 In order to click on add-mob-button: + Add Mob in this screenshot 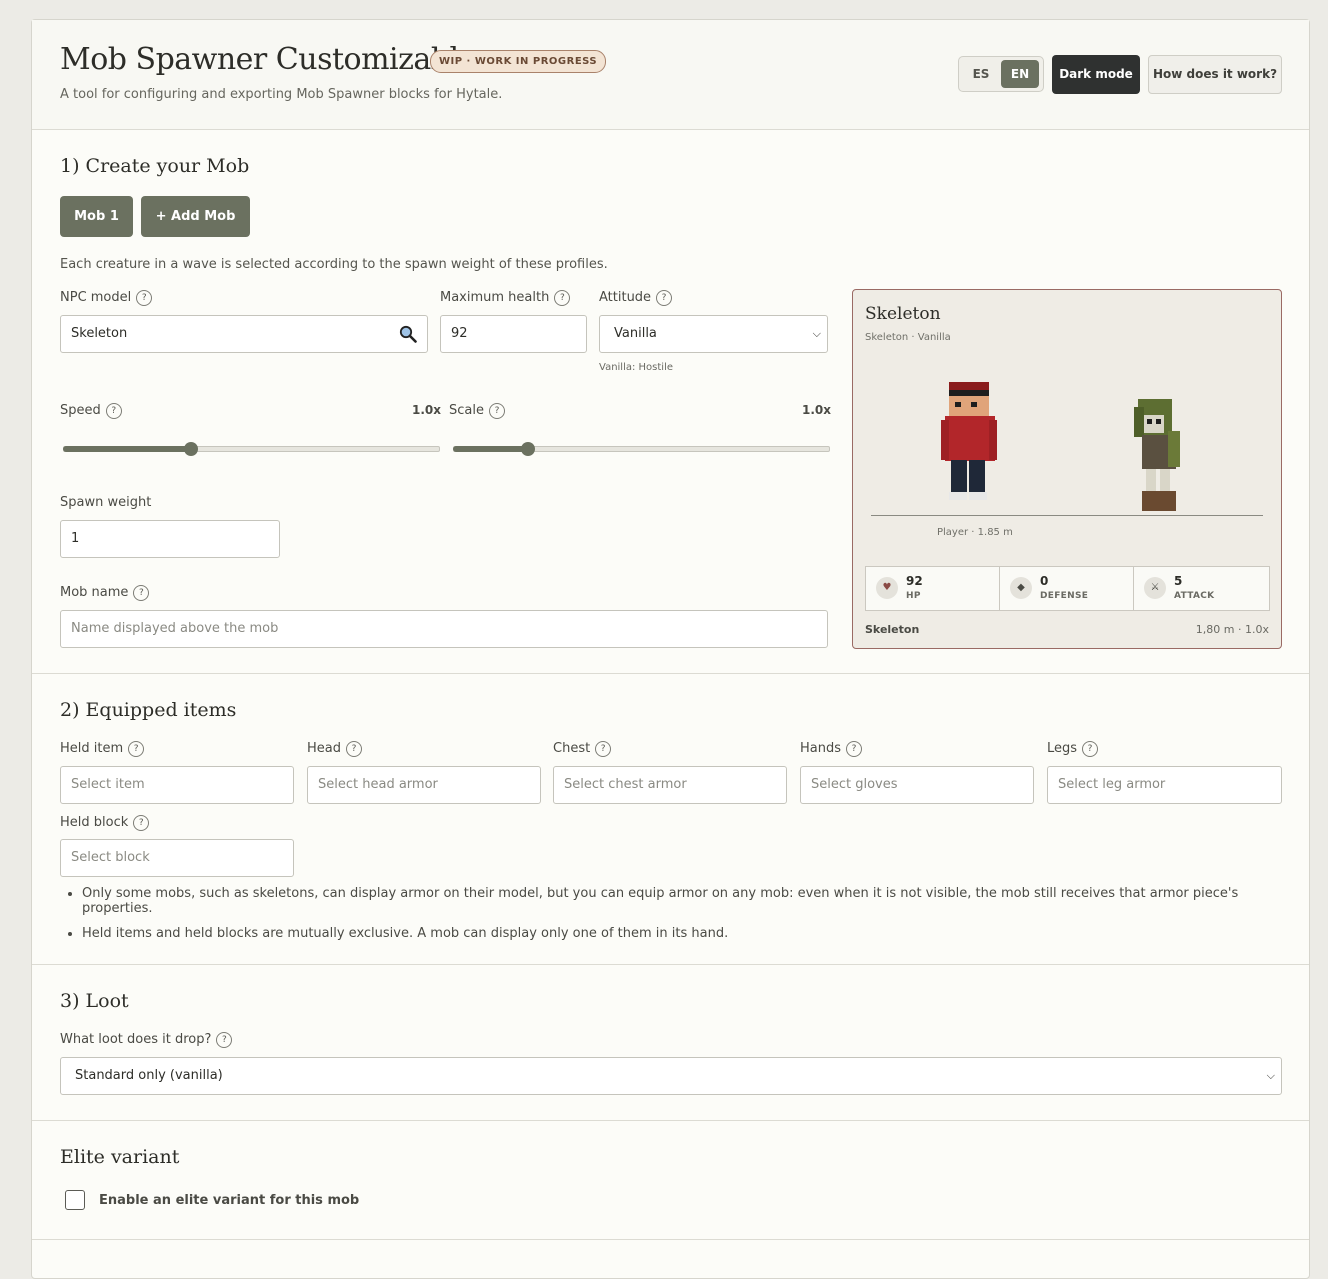, I will do `click(195, 216)`.